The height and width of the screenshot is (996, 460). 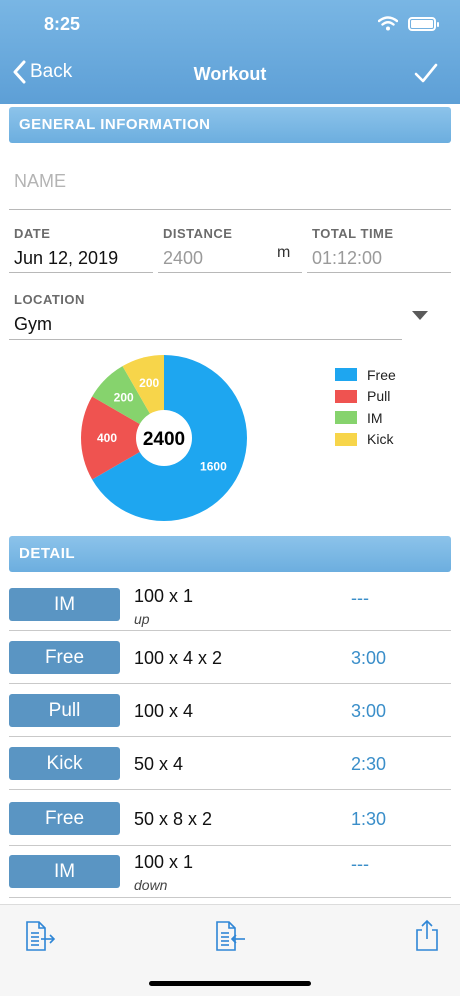 I want to click on pie-center-total: 2400, so click(x=164, y=439).